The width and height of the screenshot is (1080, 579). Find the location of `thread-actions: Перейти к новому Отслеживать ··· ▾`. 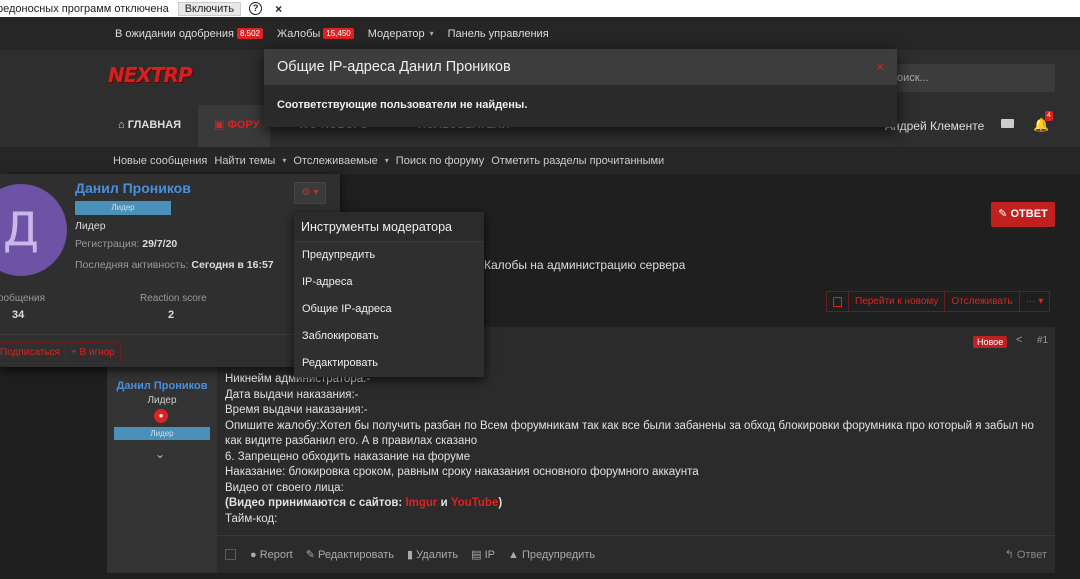

thread-actions: Перейти к новому Отслеживать ··· ▾ is located at coordinates (938, 301).